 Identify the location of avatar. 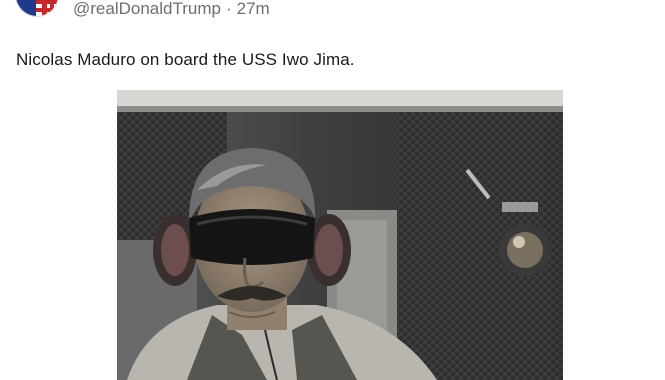
(37, 8).